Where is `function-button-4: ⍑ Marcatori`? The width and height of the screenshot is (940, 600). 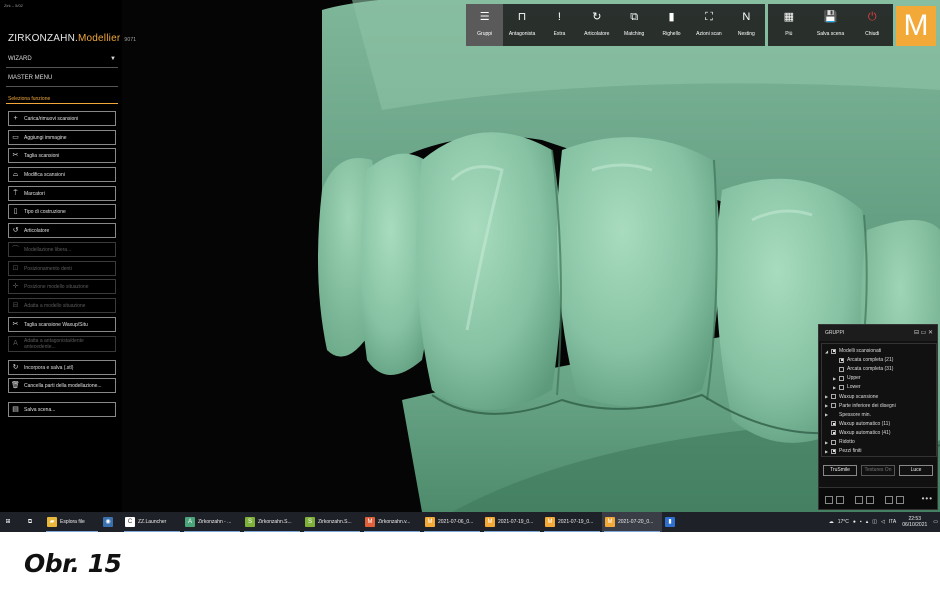 function-button-4: ⍑ Marcatori is located at coordinates (62, 193).